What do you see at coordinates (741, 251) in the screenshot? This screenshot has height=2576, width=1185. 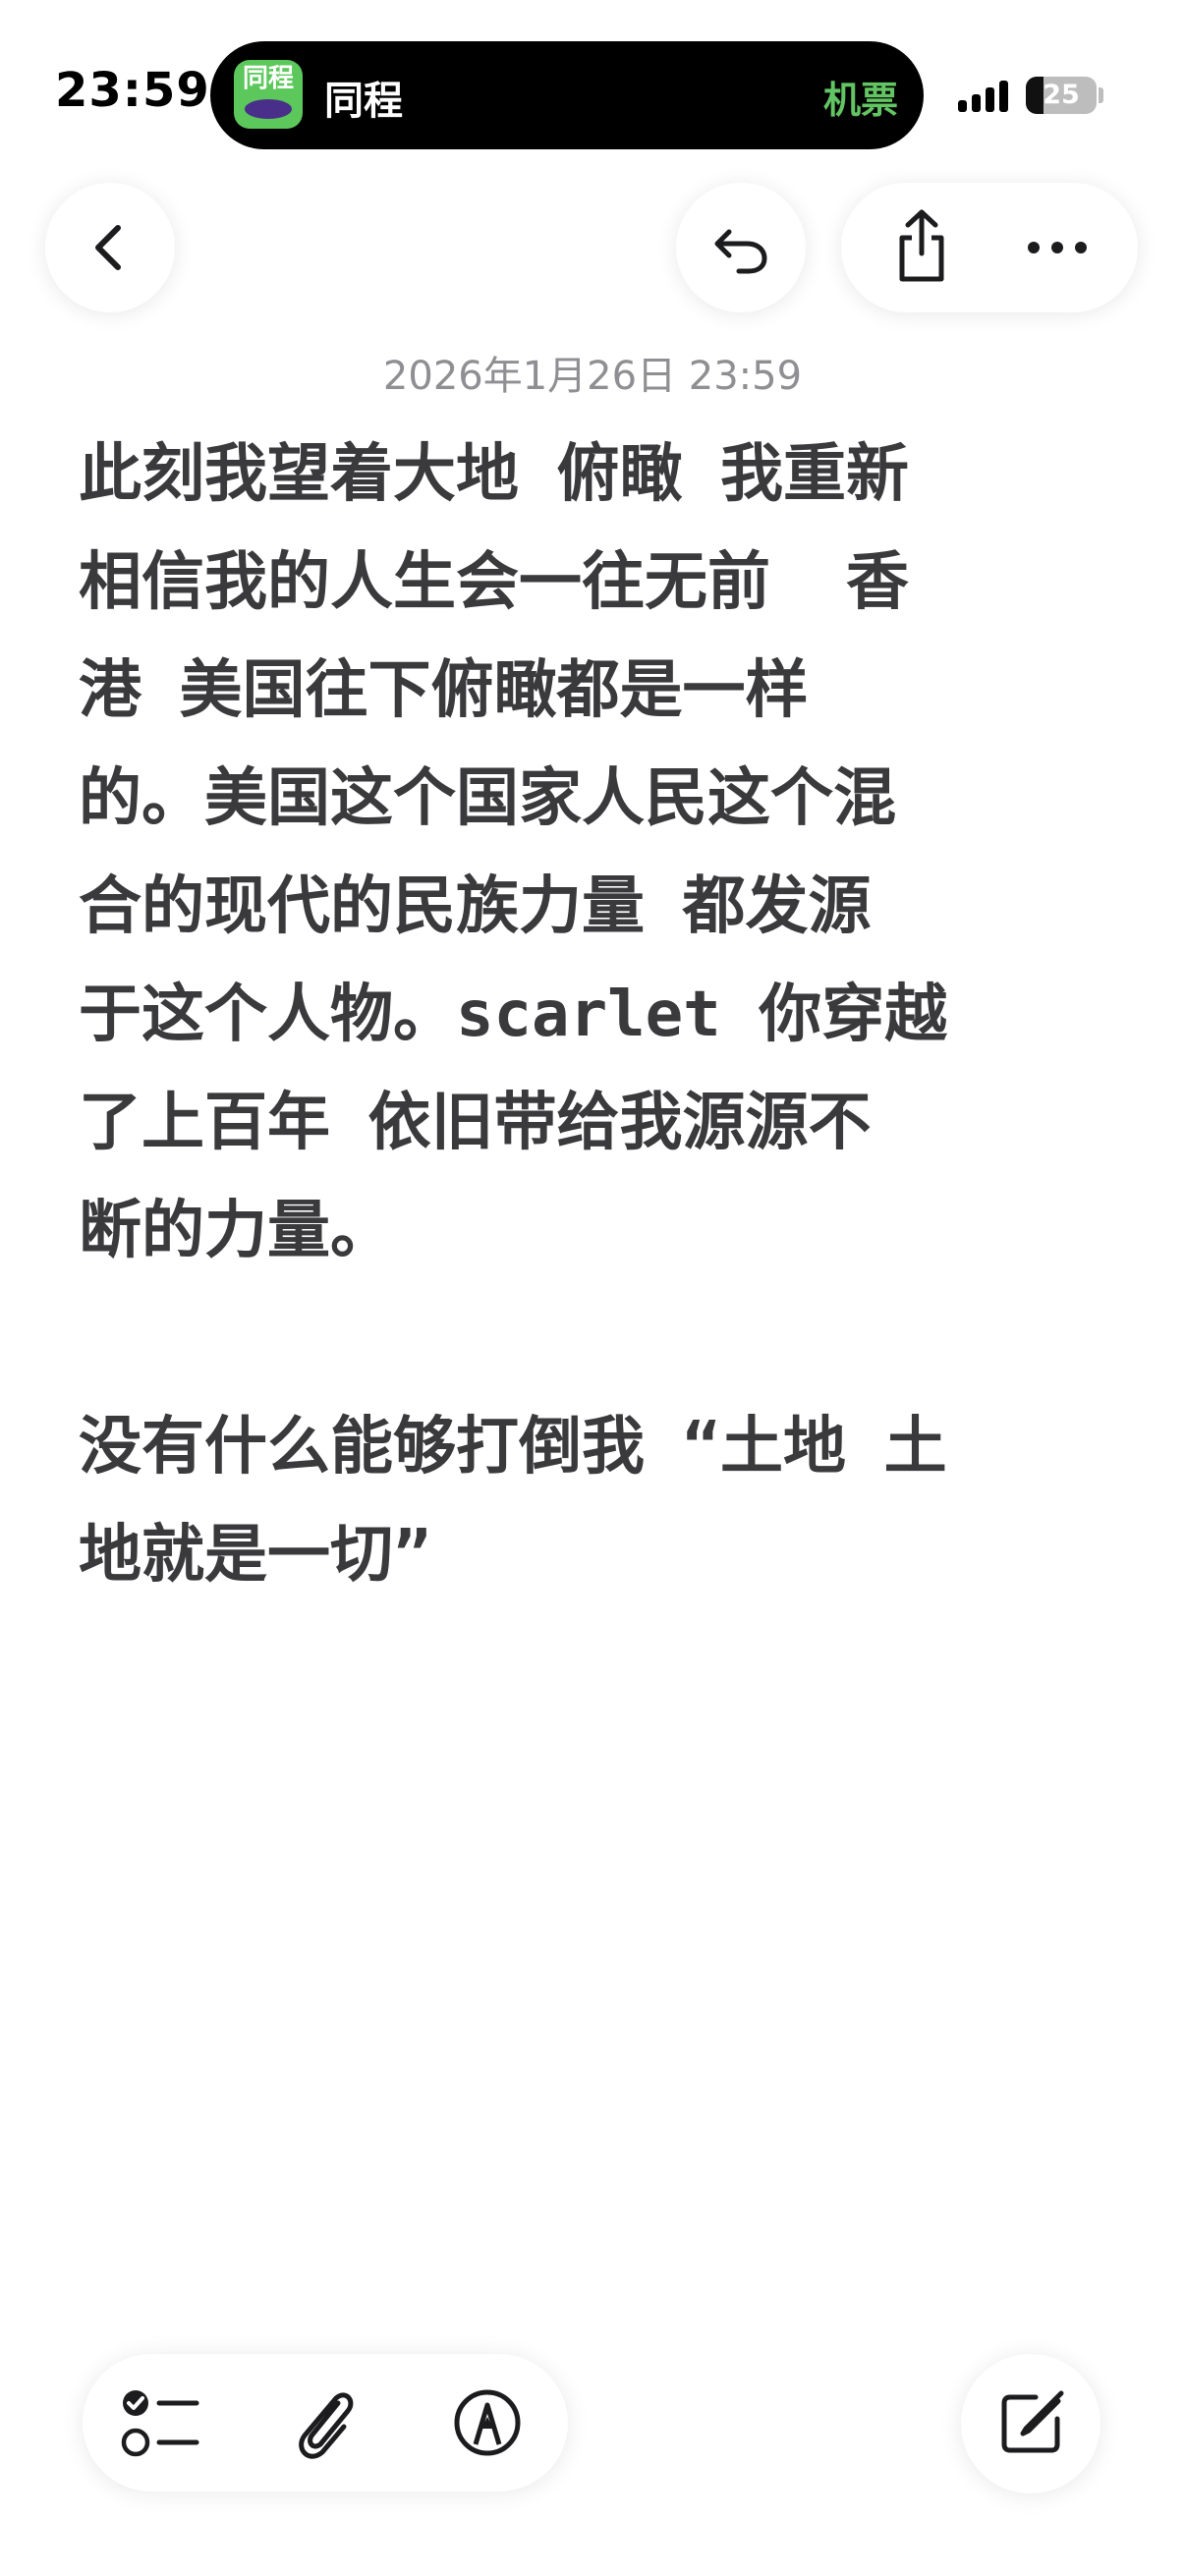 I see `undo-icon` at bounding box center [741, 251].